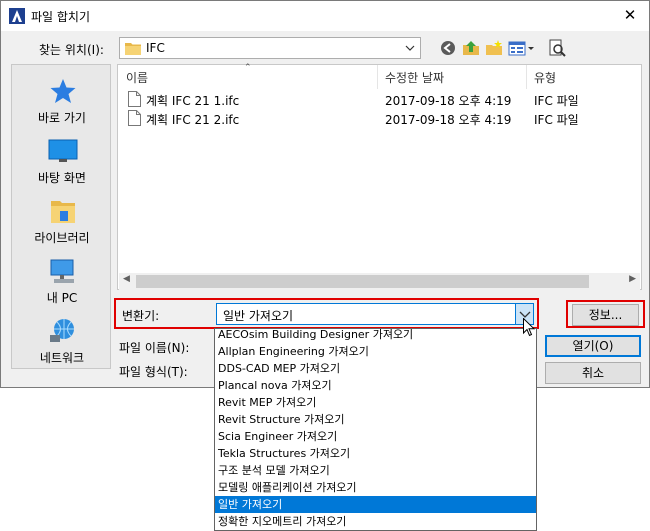 This screenshot has width=650, height=531. I want to click on column-header-name: 이름, so click(137, 77).